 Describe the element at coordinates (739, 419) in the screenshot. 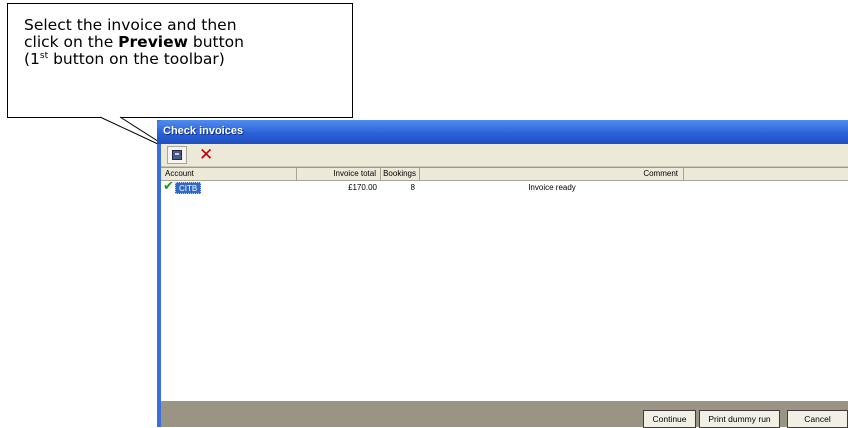

I see `print-dummy-run-button: Print dummy run` at that location.